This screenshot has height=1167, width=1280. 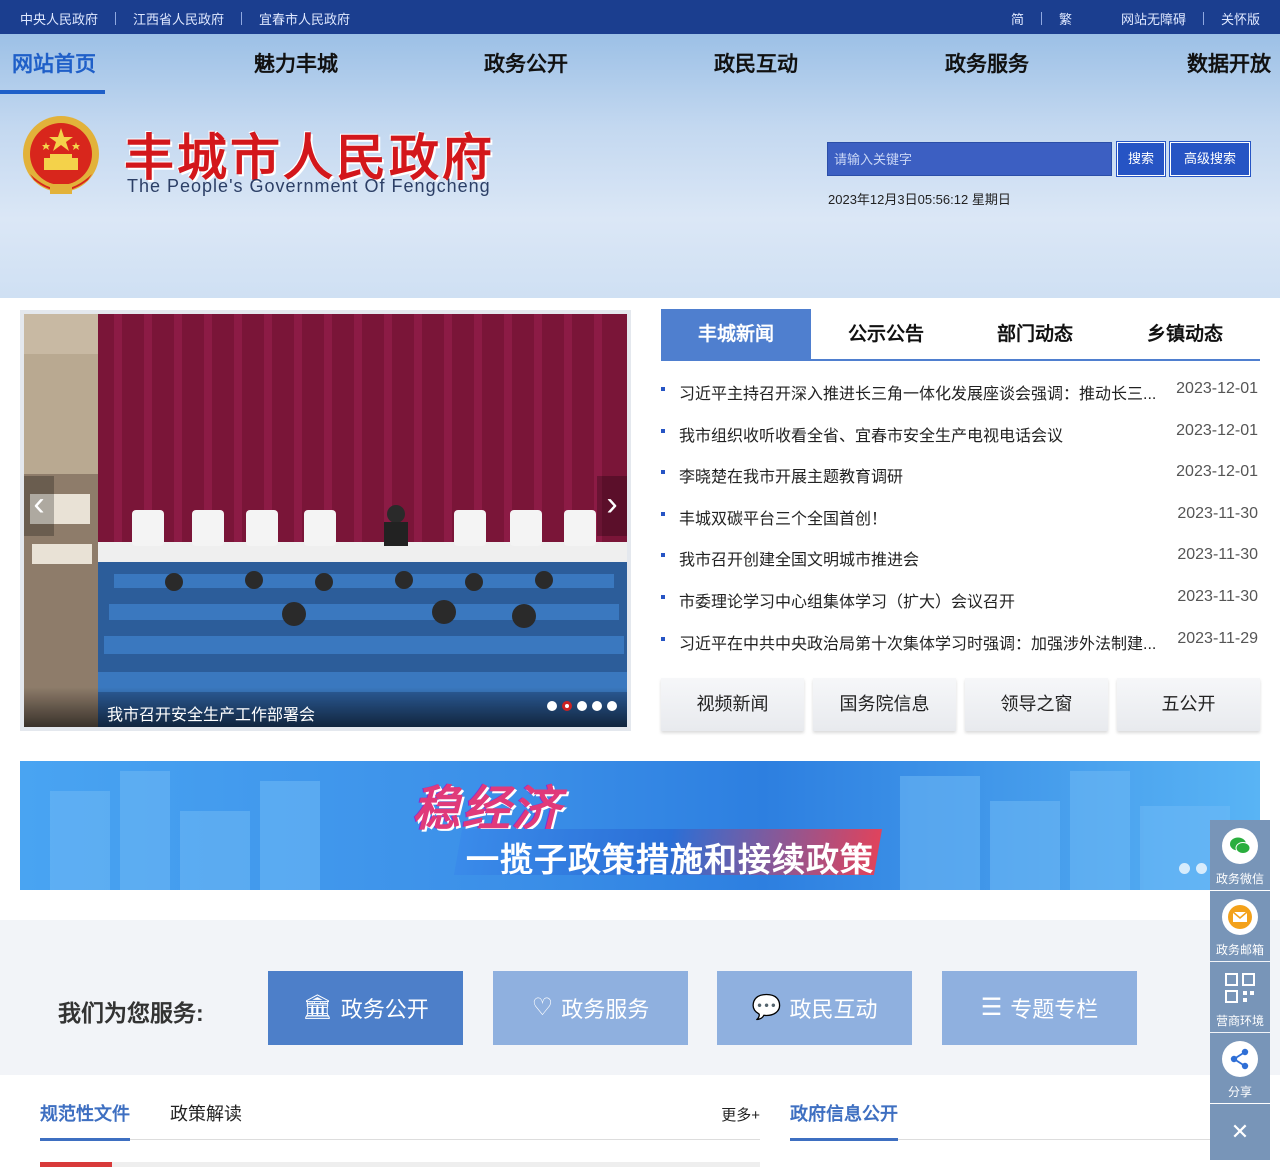 I want to click on services-section: 我们为您服务: 🏛 政务公开 ♡ 政务服务 💬 政民互动 ☰ 专题专栏, so click(x=640, y=997).